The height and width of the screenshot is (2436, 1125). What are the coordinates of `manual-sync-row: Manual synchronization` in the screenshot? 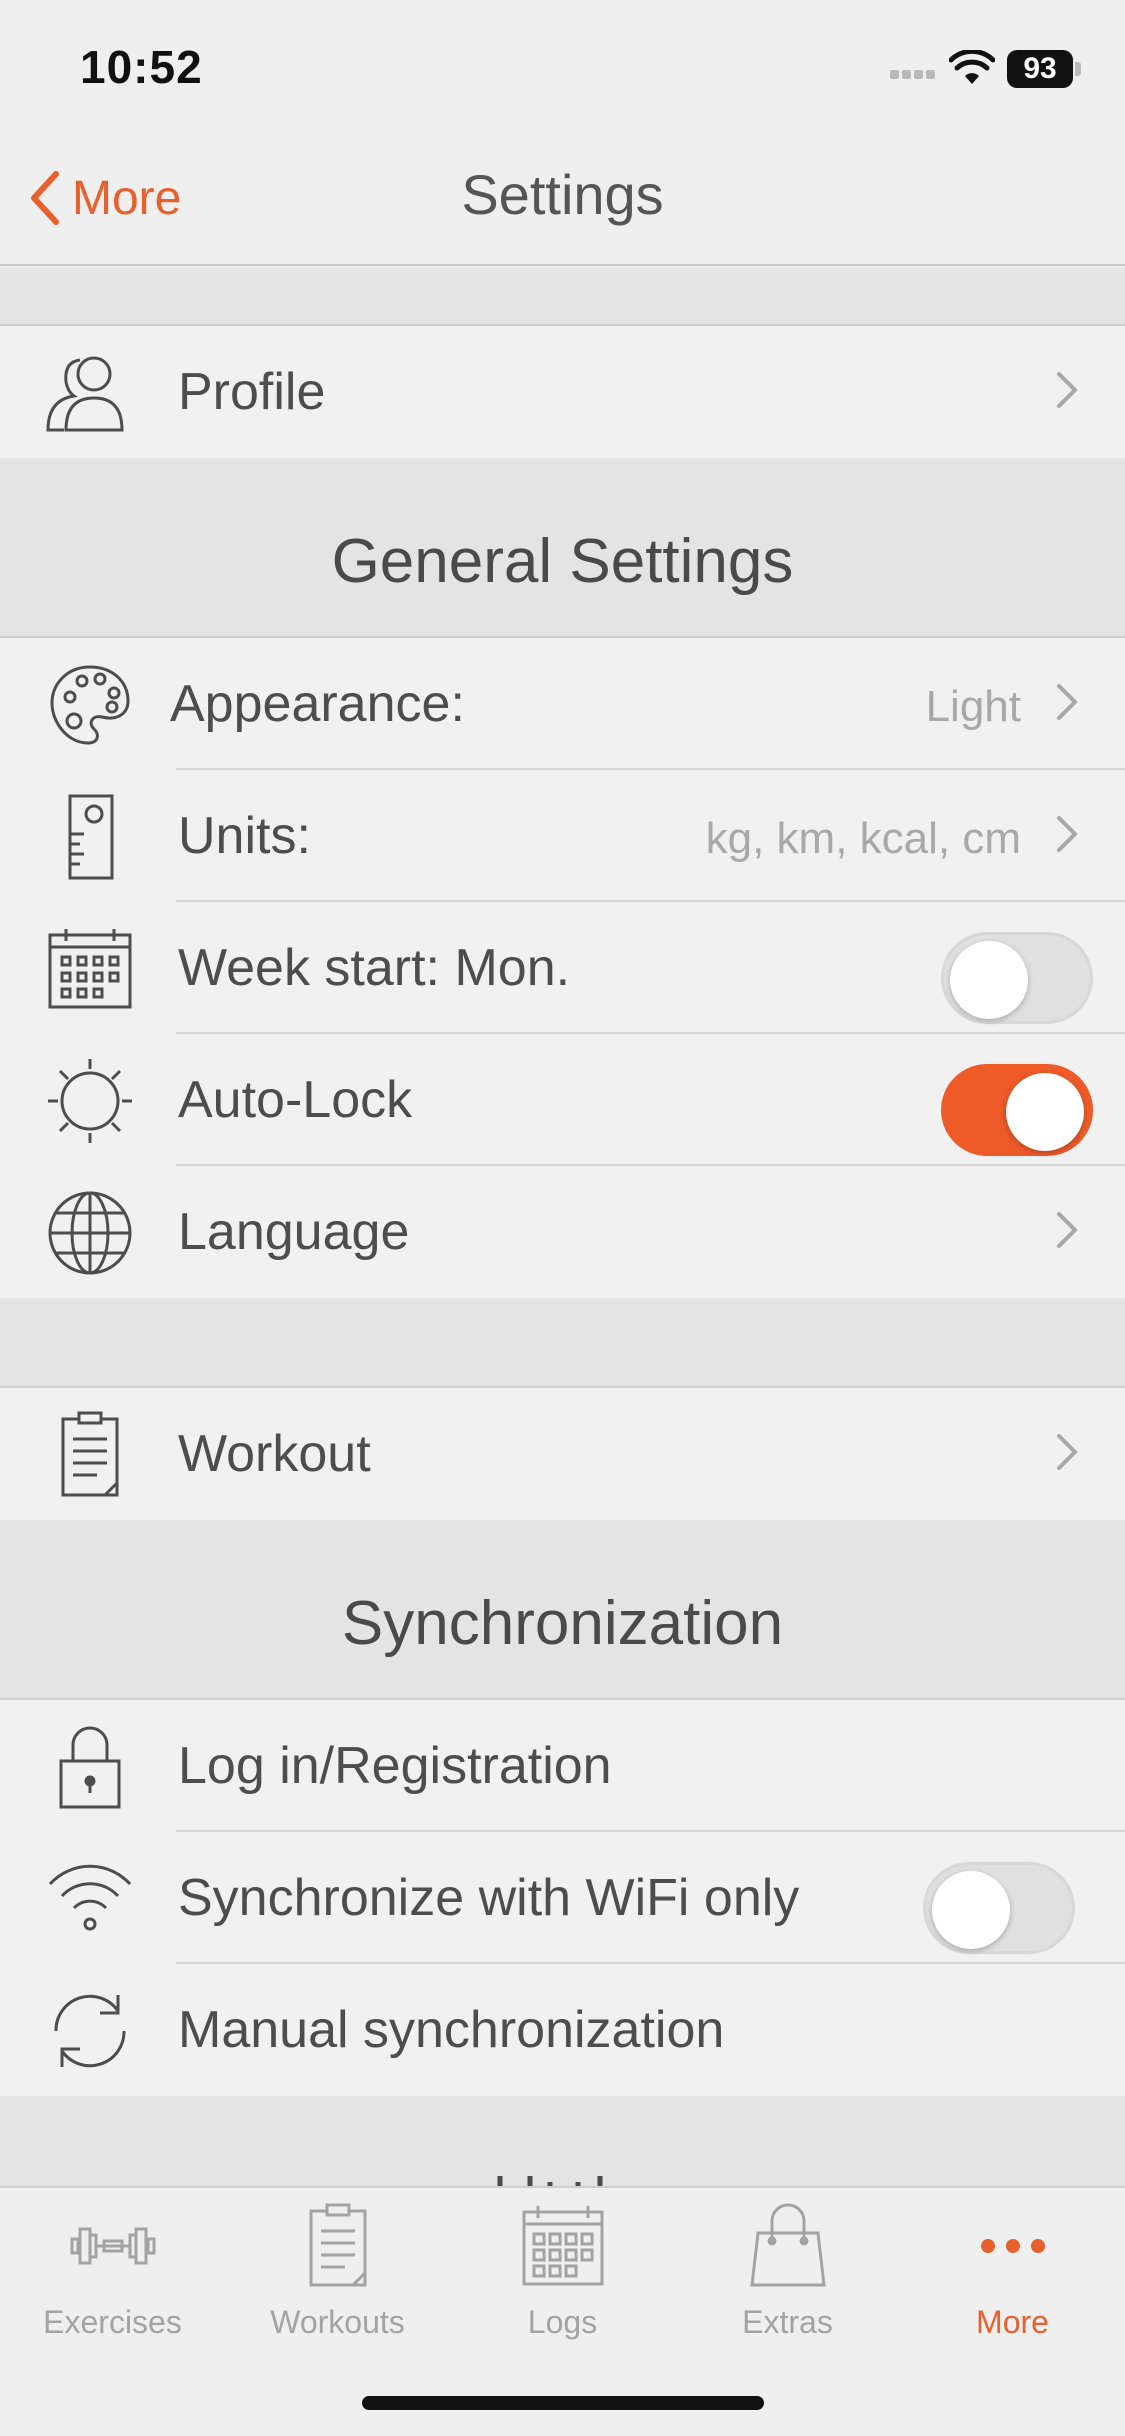 It's located at (562, 2030).